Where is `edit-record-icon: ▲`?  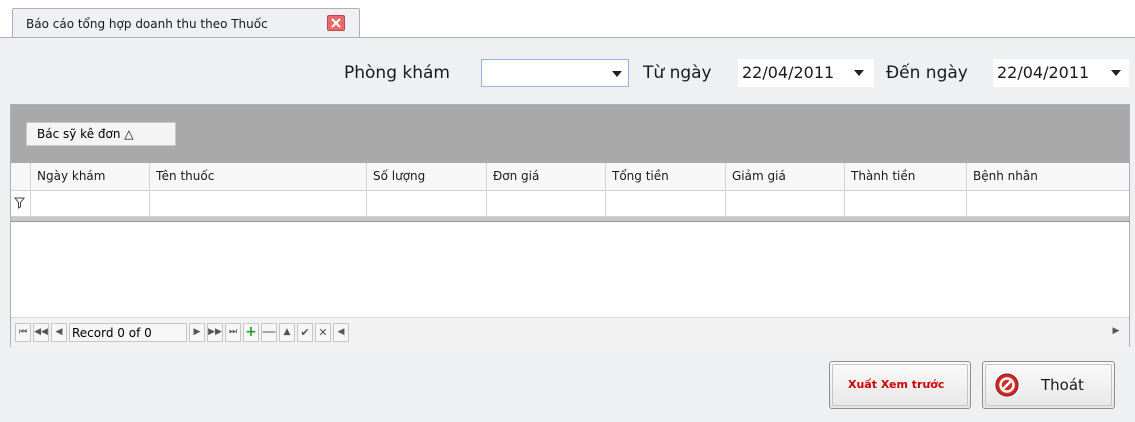 edit-record-icon: ▲ is located at coordinates (287, 332).